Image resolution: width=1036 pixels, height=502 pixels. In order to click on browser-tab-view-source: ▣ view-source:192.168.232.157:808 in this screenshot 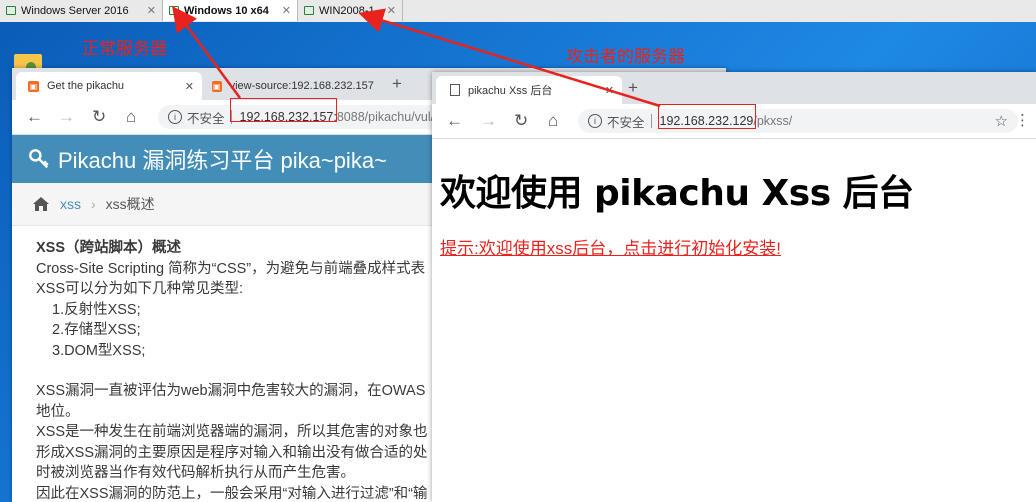, I will do `click(289, 86)`.